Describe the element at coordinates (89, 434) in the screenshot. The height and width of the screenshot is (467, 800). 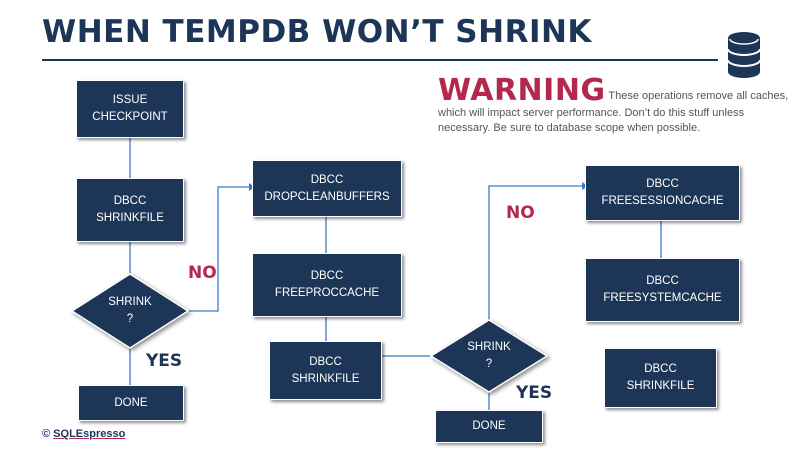
I see `brand-name: SQLEspresso` at that location.